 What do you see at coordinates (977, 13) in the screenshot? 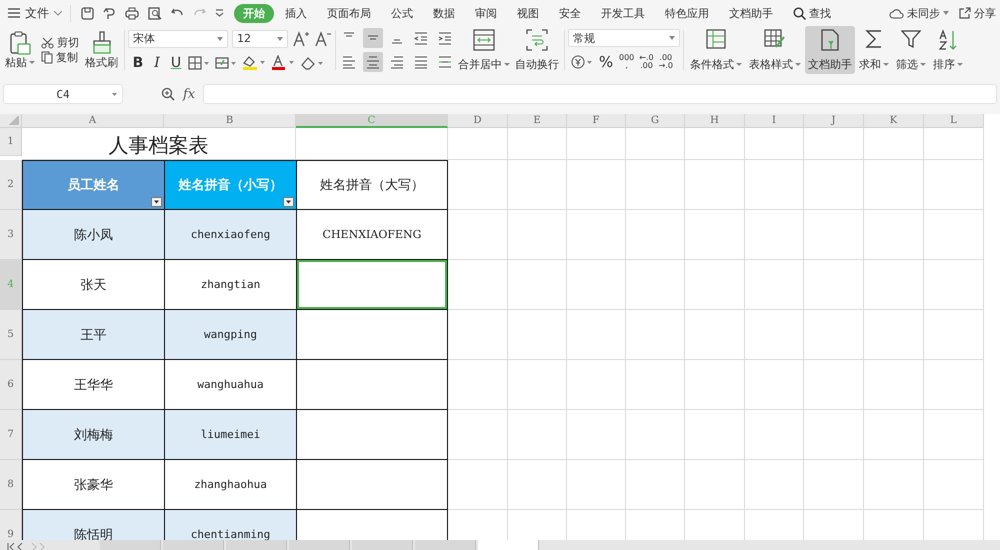
I see `share-button: 分享` at bounding box center [977, 13].